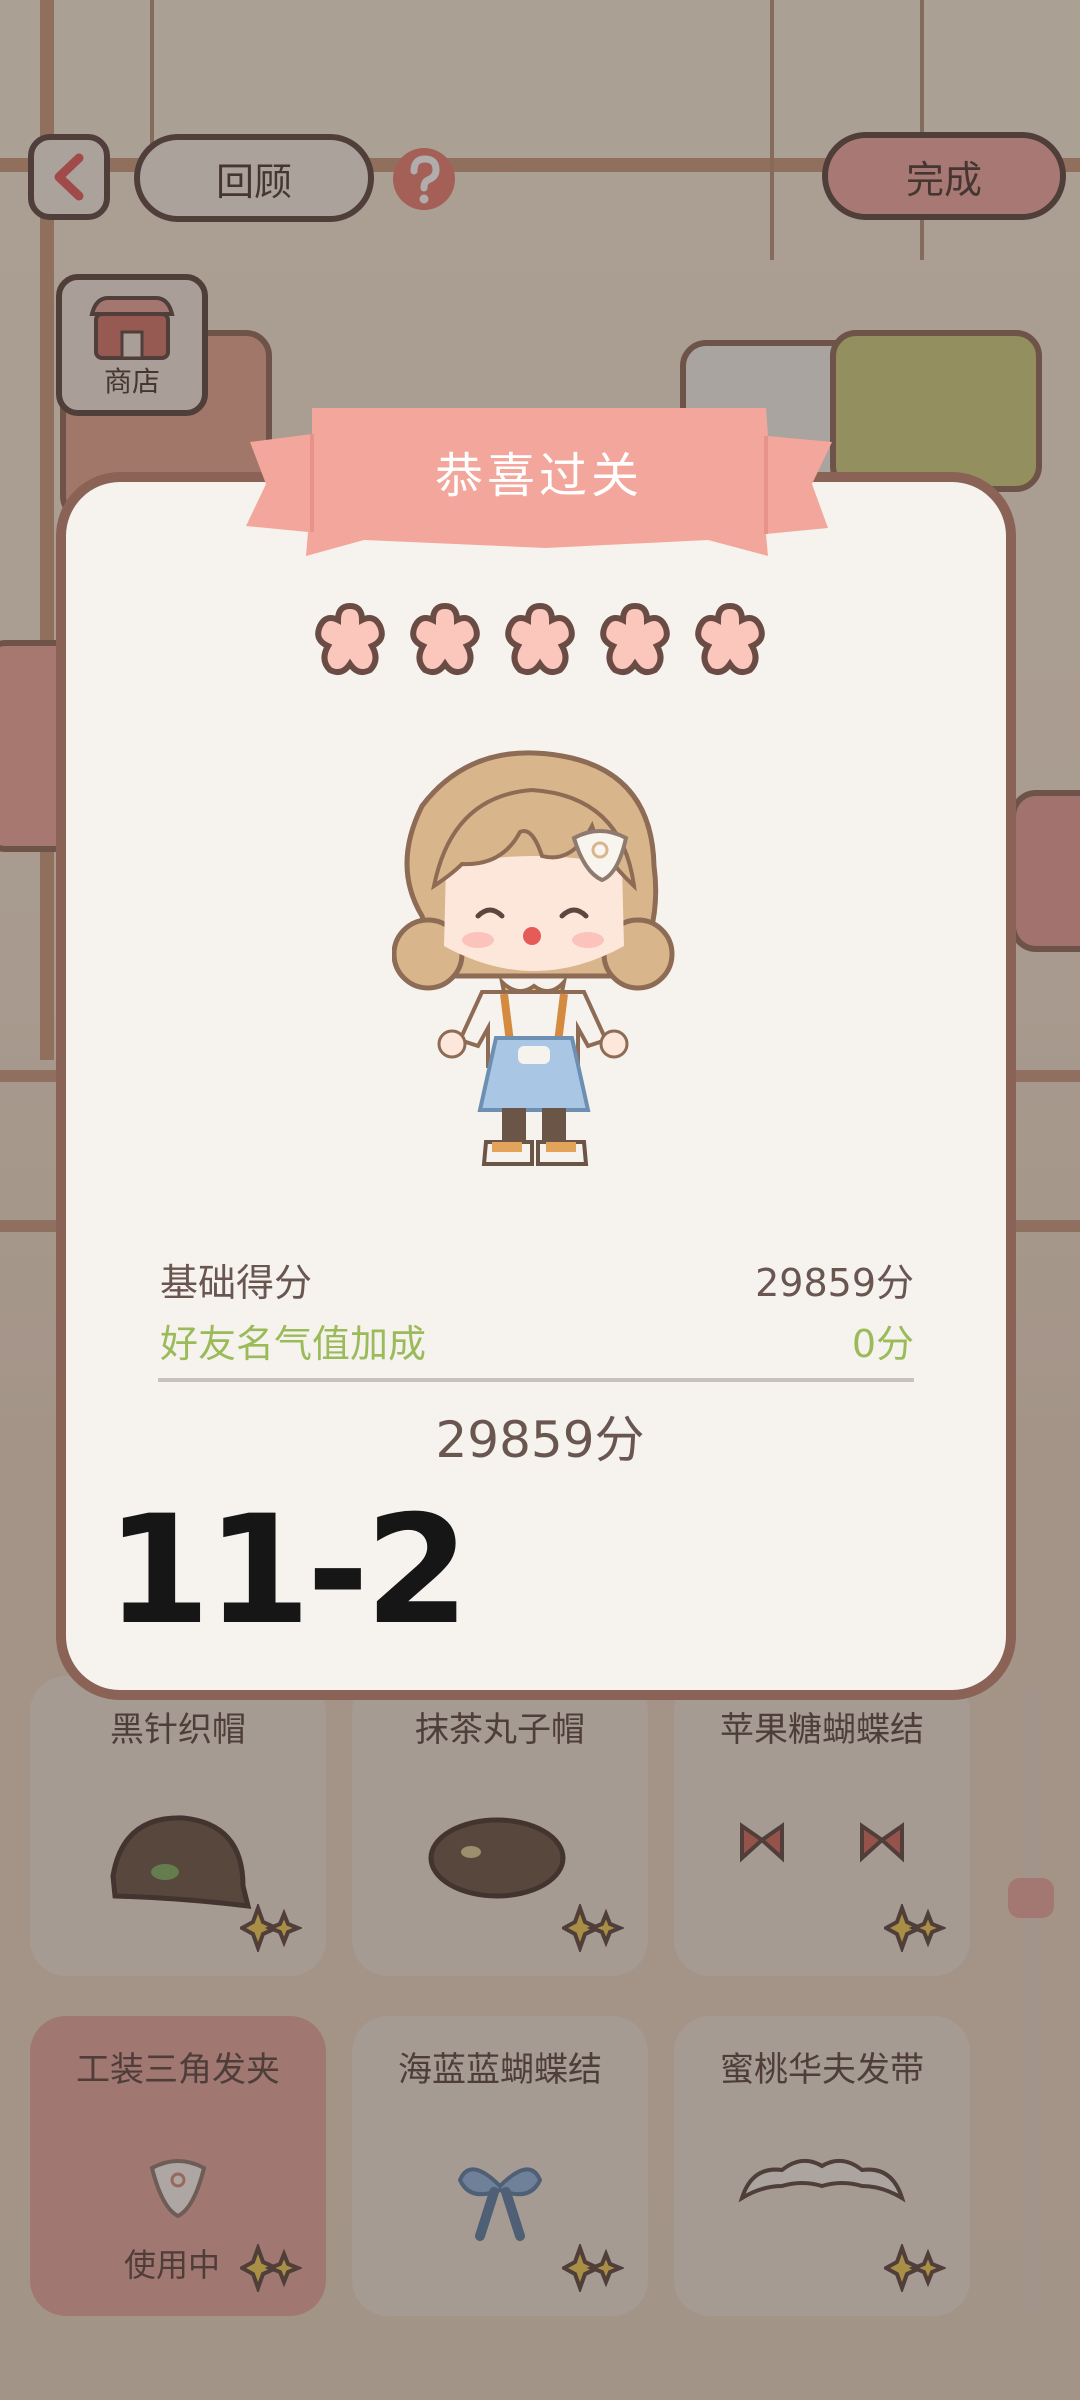 Image resolution: width=1080 pixels, height=2400 pixels. What do you see at coordinates (537, 1279) in the screenshot?
I see `base-score-row: 基础得分 29859分` at bounding box center [537, 1279].